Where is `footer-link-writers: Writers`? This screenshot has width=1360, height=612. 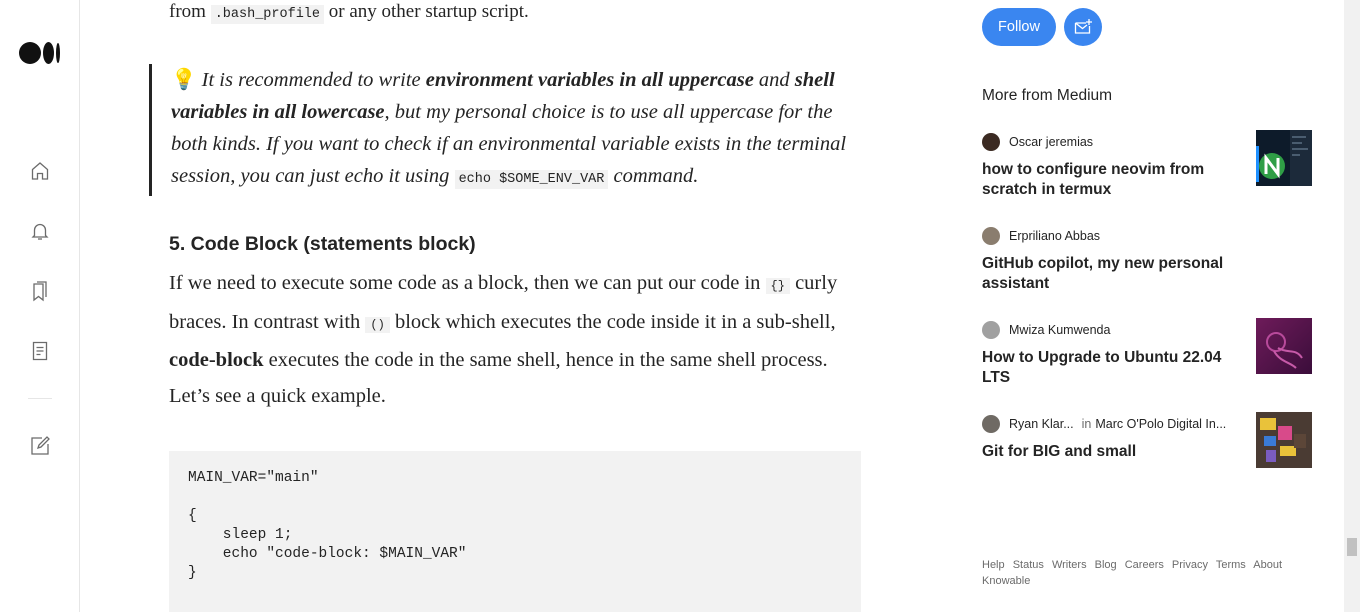
footer-link-writers: Writers is located at coordinates (1069, 565).